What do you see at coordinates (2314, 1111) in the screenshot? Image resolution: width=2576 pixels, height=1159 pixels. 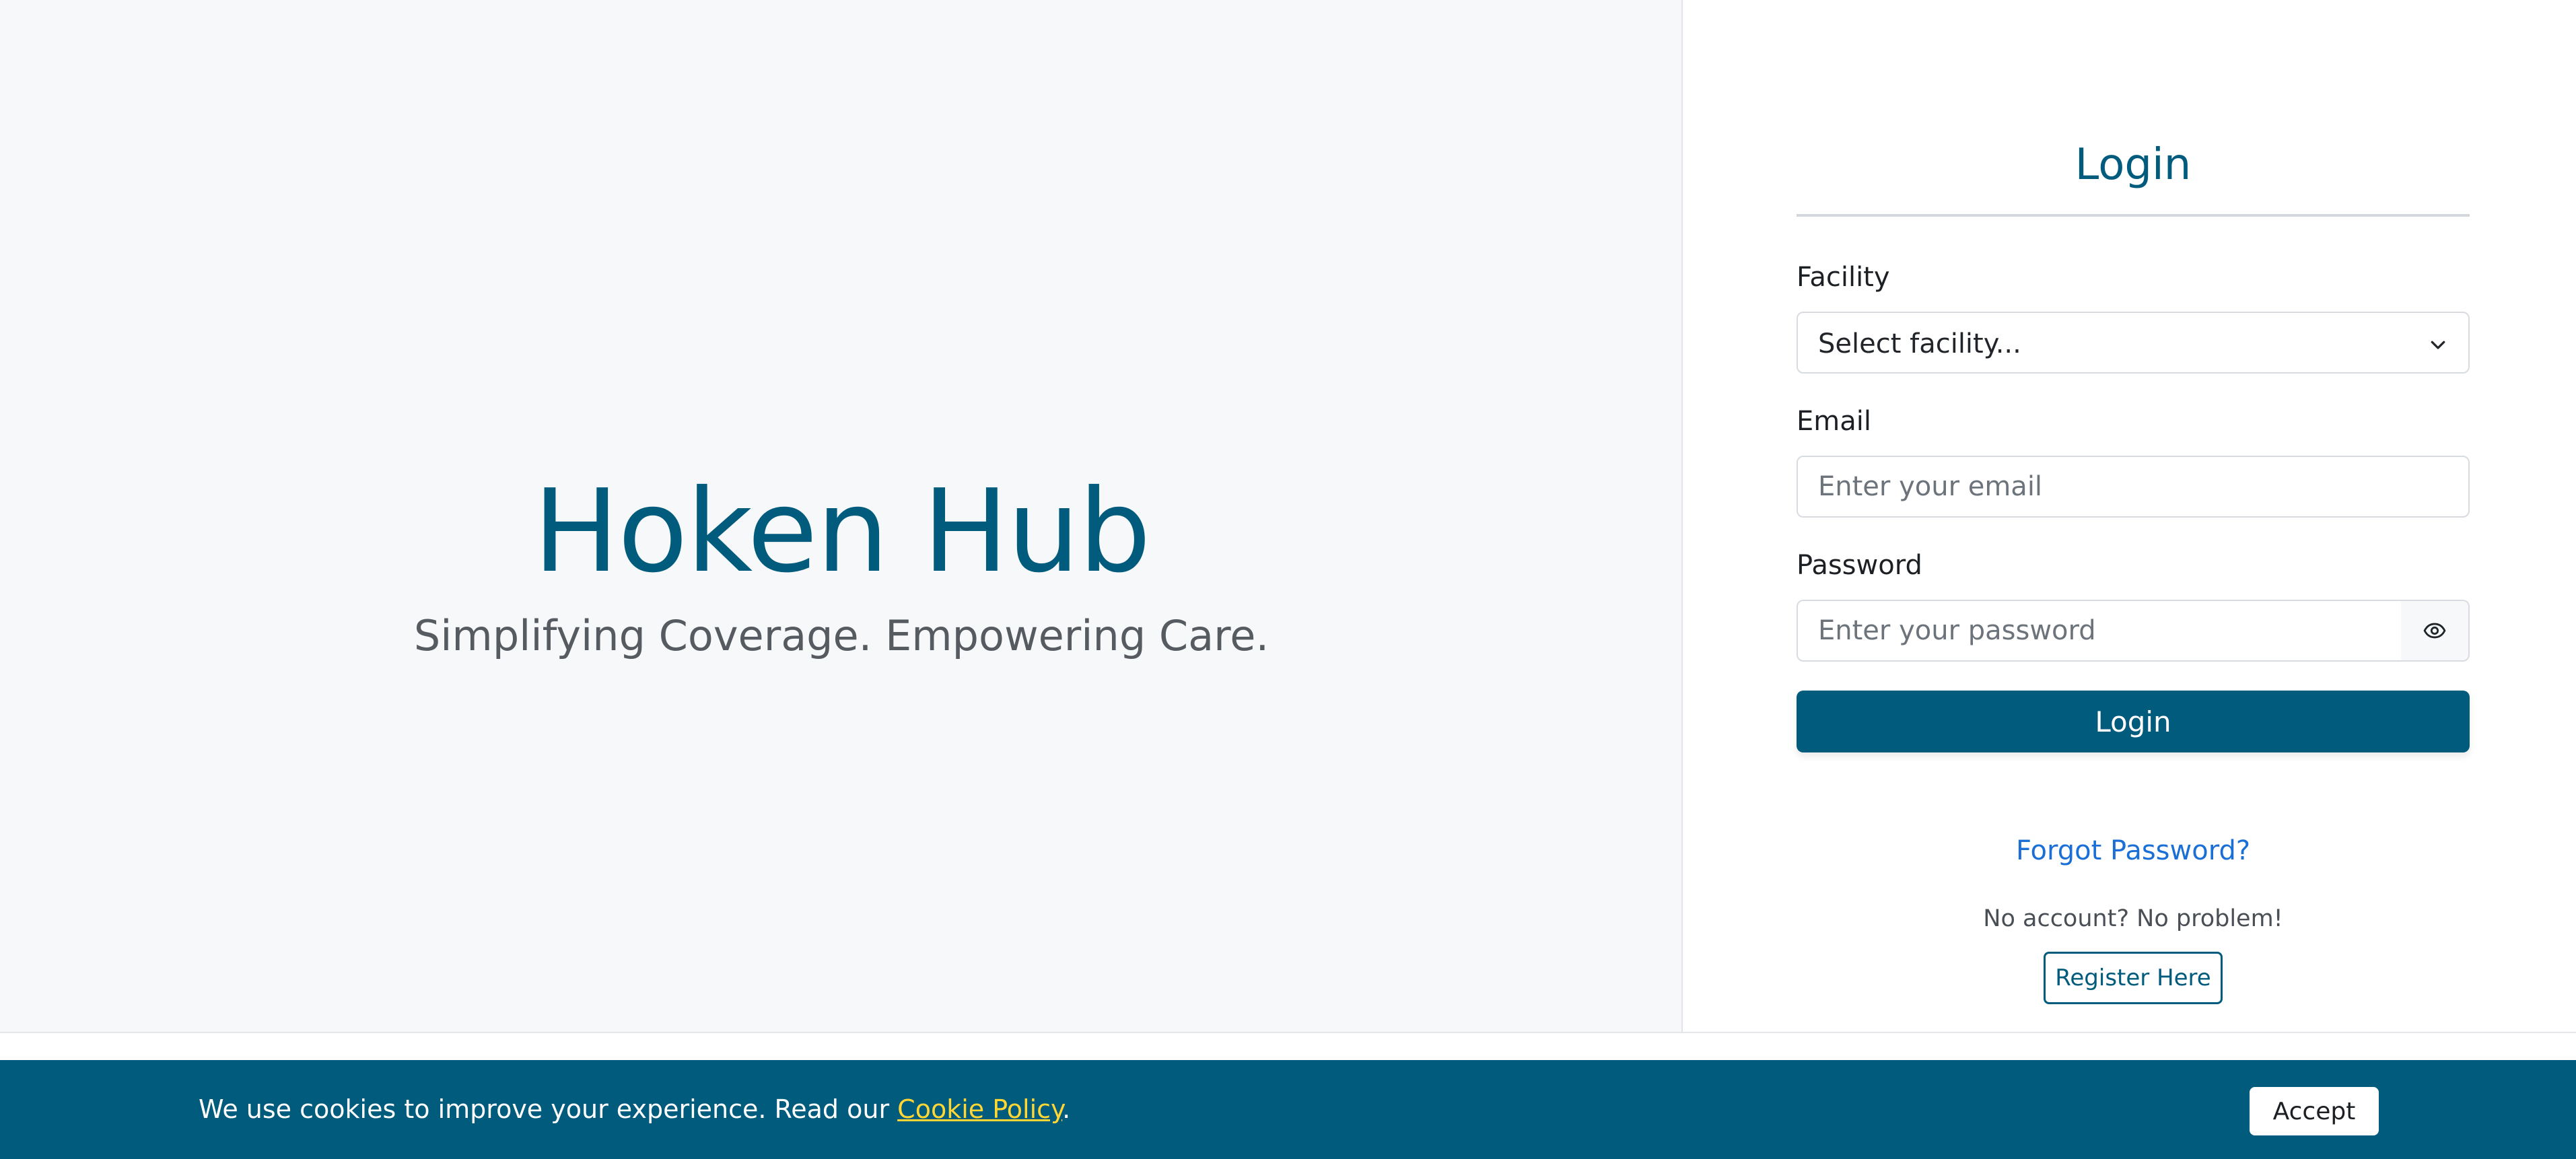 I see `accept-cookies-button: Accept` at bounding box center [2314, 1111].